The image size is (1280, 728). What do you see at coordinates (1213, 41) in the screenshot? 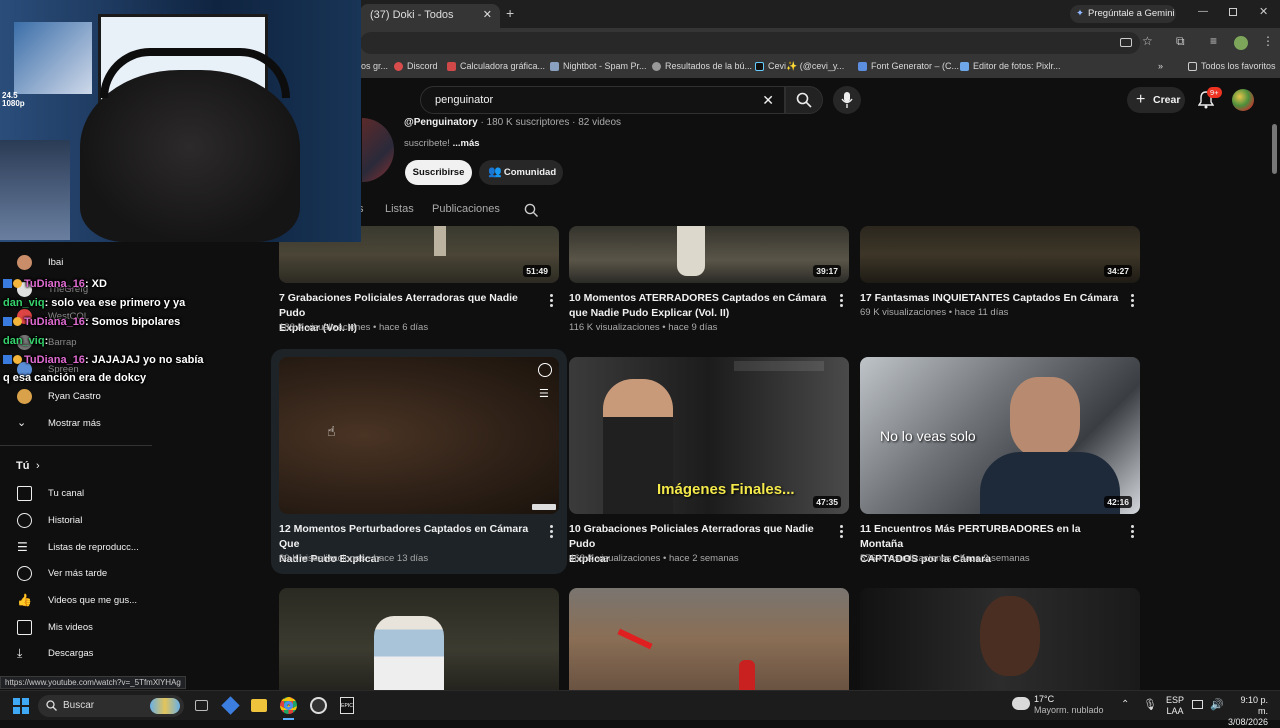
I see `media-icon: ≡` at bounding box center [1213, 41].